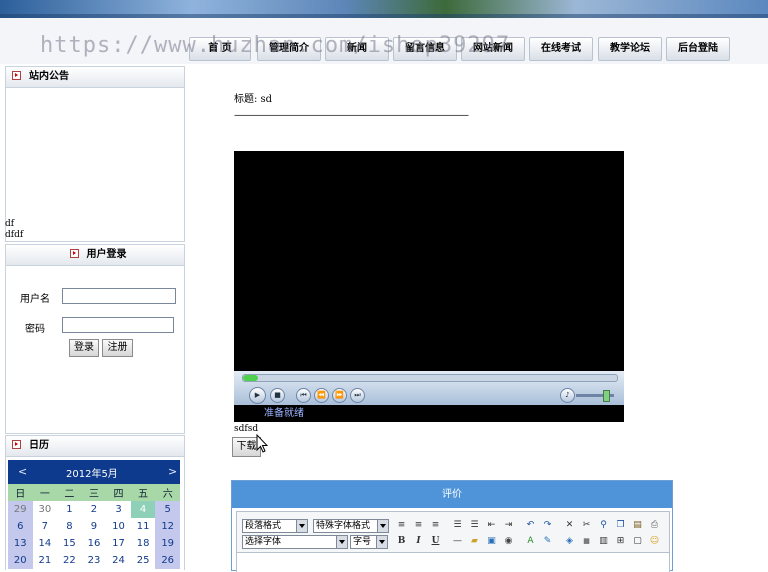 This screenshot has height=572, width=768. I want to click on calendar-day: 21, so click(45, 560).